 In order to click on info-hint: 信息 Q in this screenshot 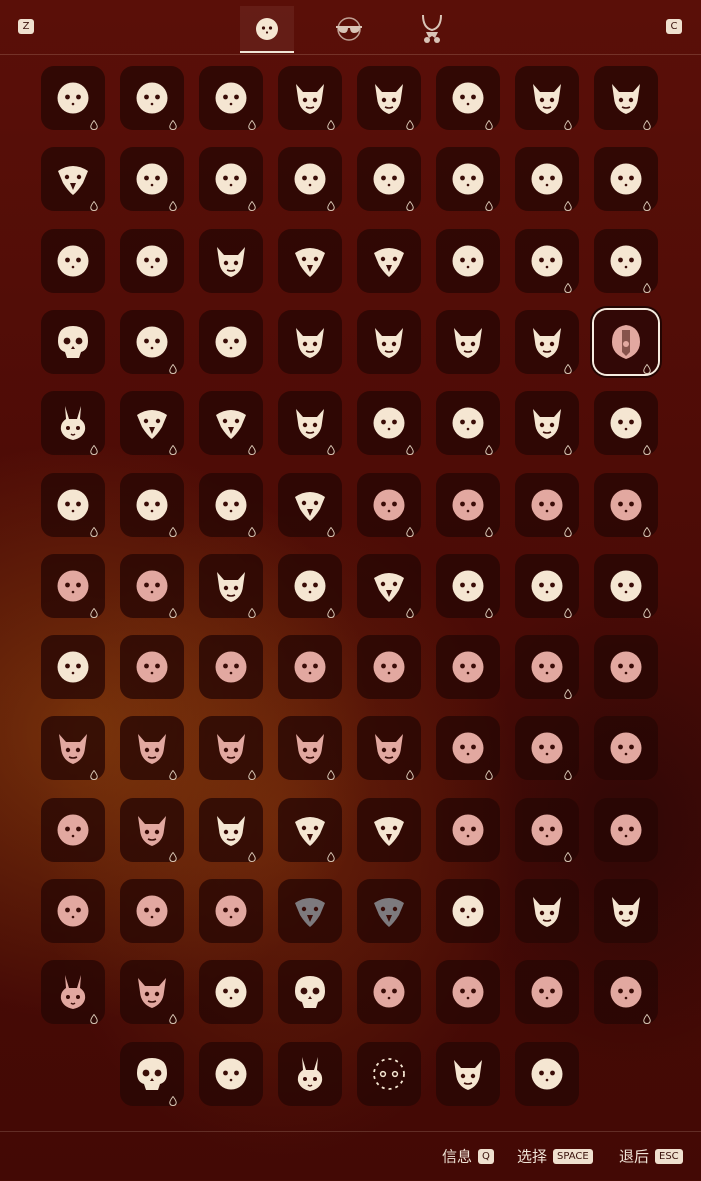, I will do `click(468, 1156)`.